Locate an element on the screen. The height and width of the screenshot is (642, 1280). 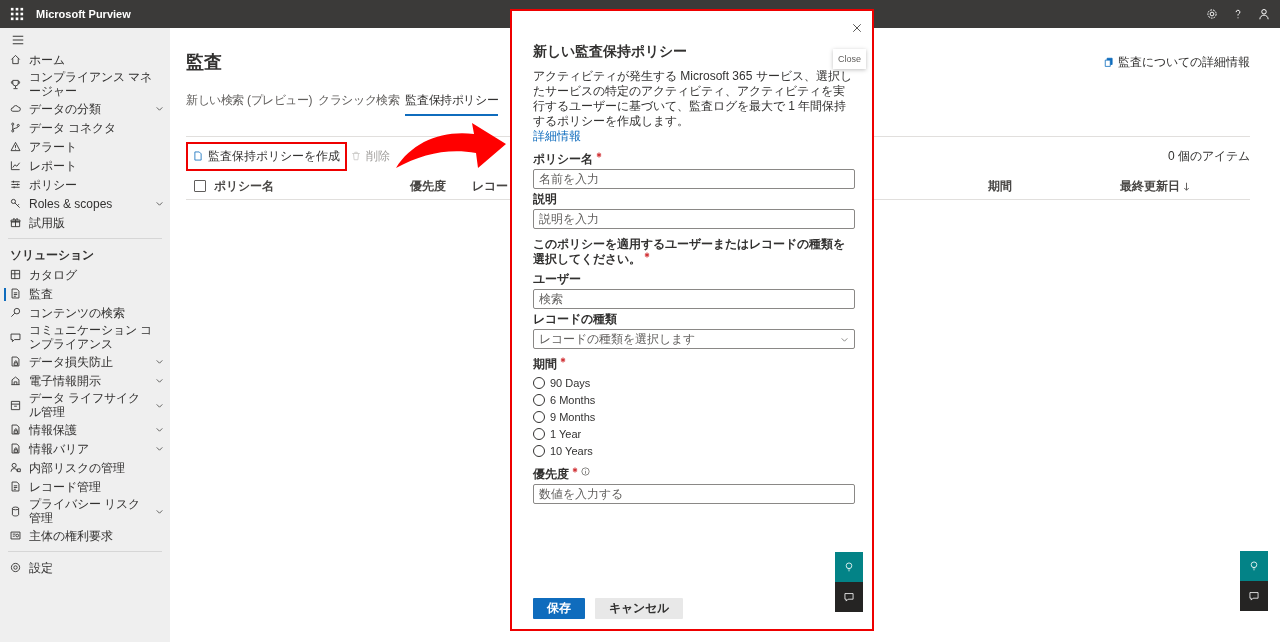
radio-option: 10 Years is located at coordinates (563, 450).